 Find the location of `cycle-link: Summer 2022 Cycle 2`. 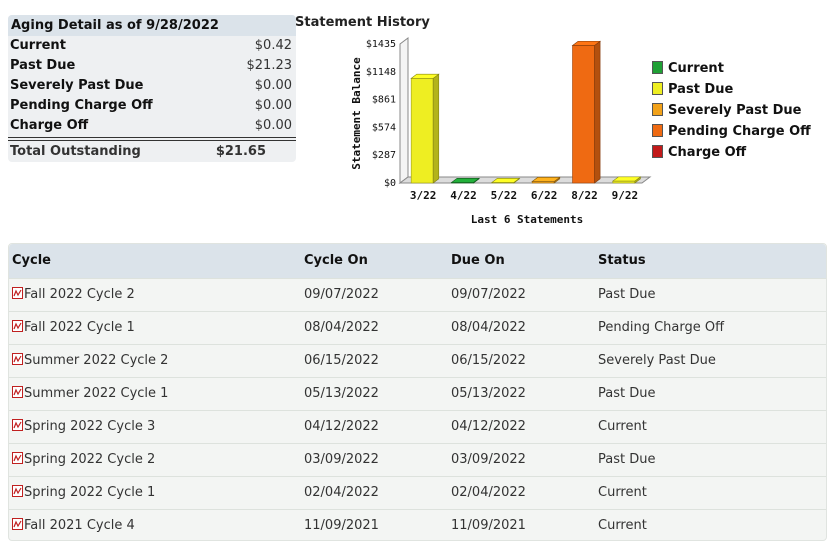

cycle-link: Summer 2022 Cycle 2 is located at coordinates (96, 360).